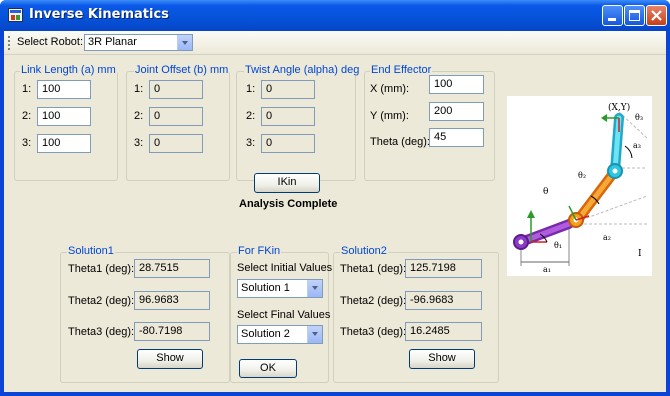  I want to click on initial-values-value: Solution 1, so click(265, 288).